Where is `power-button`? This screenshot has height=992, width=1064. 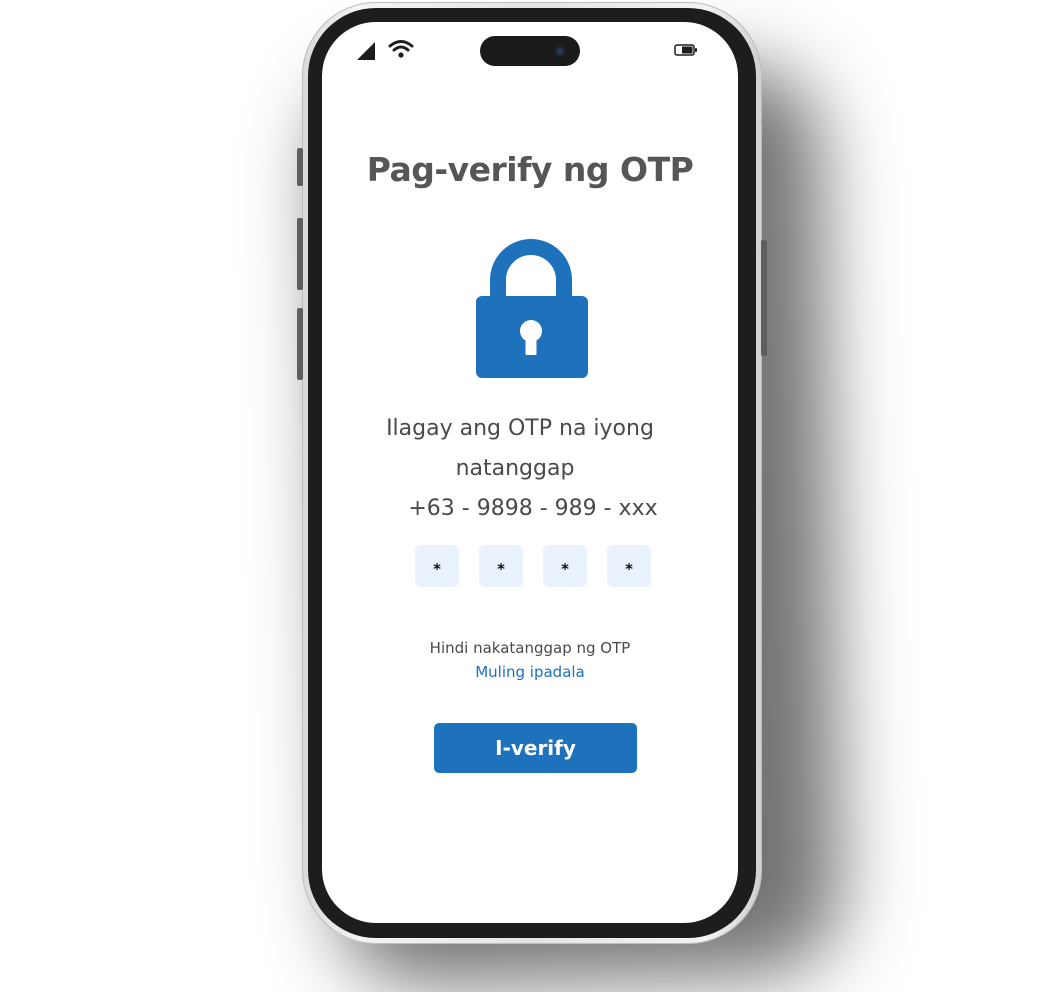
power-button is located at coordinates (764, 298).